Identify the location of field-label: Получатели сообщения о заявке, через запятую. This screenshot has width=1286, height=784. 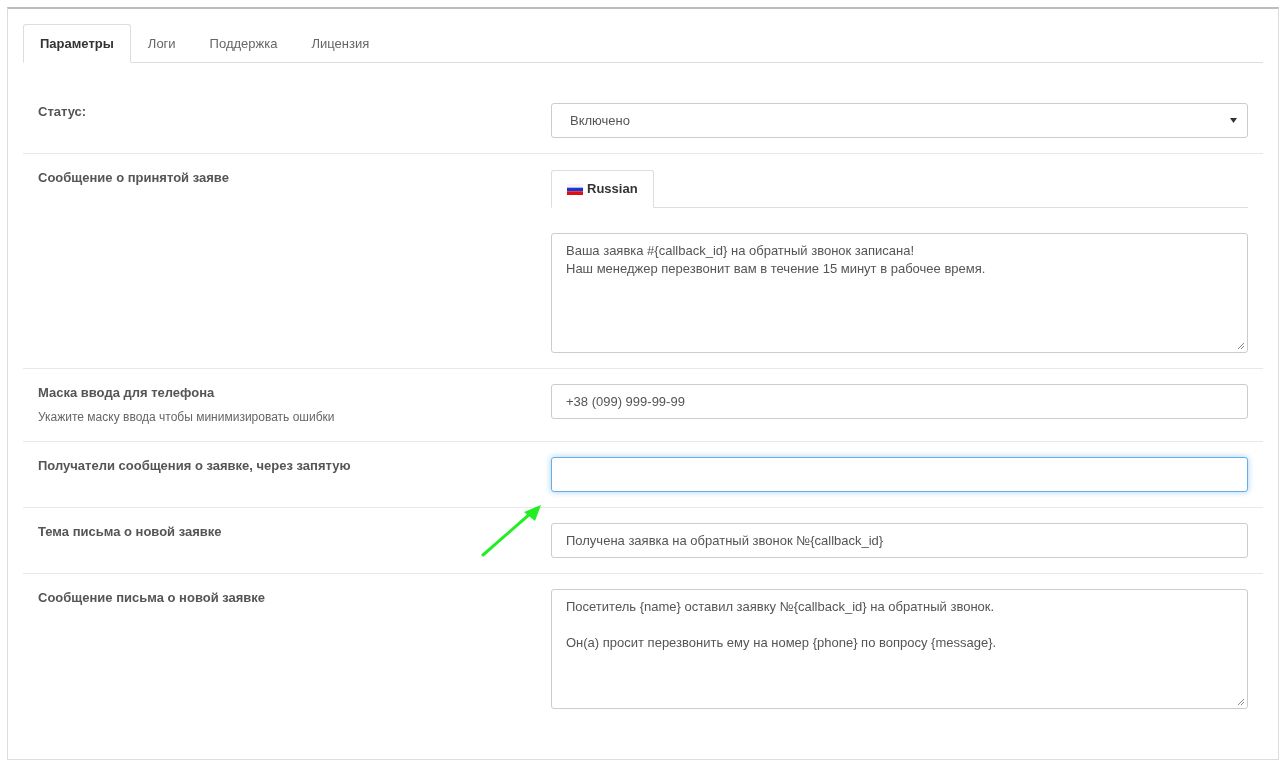
(195, 466).